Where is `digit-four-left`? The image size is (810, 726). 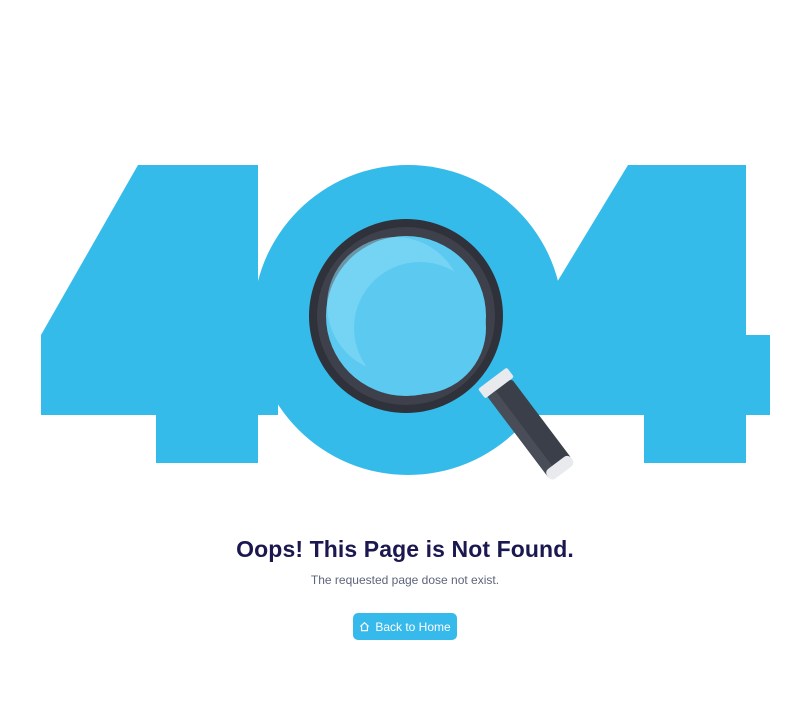
digit-four-left is located at coordinates (159, 314).